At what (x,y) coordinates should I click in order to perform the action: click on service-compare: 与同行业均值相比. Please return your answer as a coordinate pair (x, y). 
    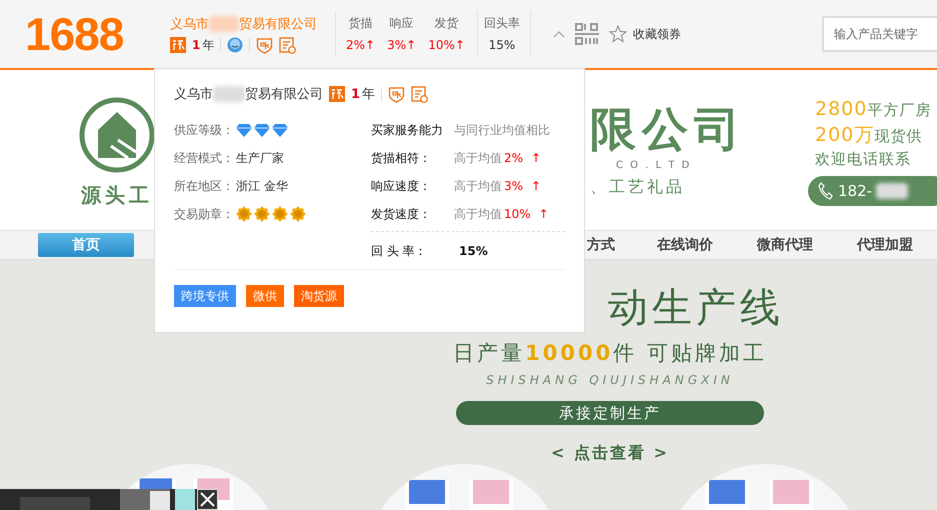
    Looking at the image, I should click on (502, 130).